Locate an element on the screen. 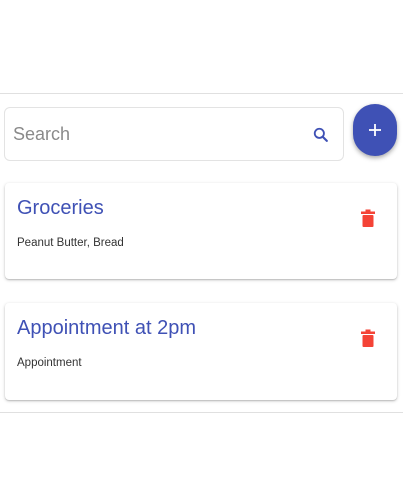 This screenshot has width=403, height=500. plus-icon is located at coordinates (375, 130).